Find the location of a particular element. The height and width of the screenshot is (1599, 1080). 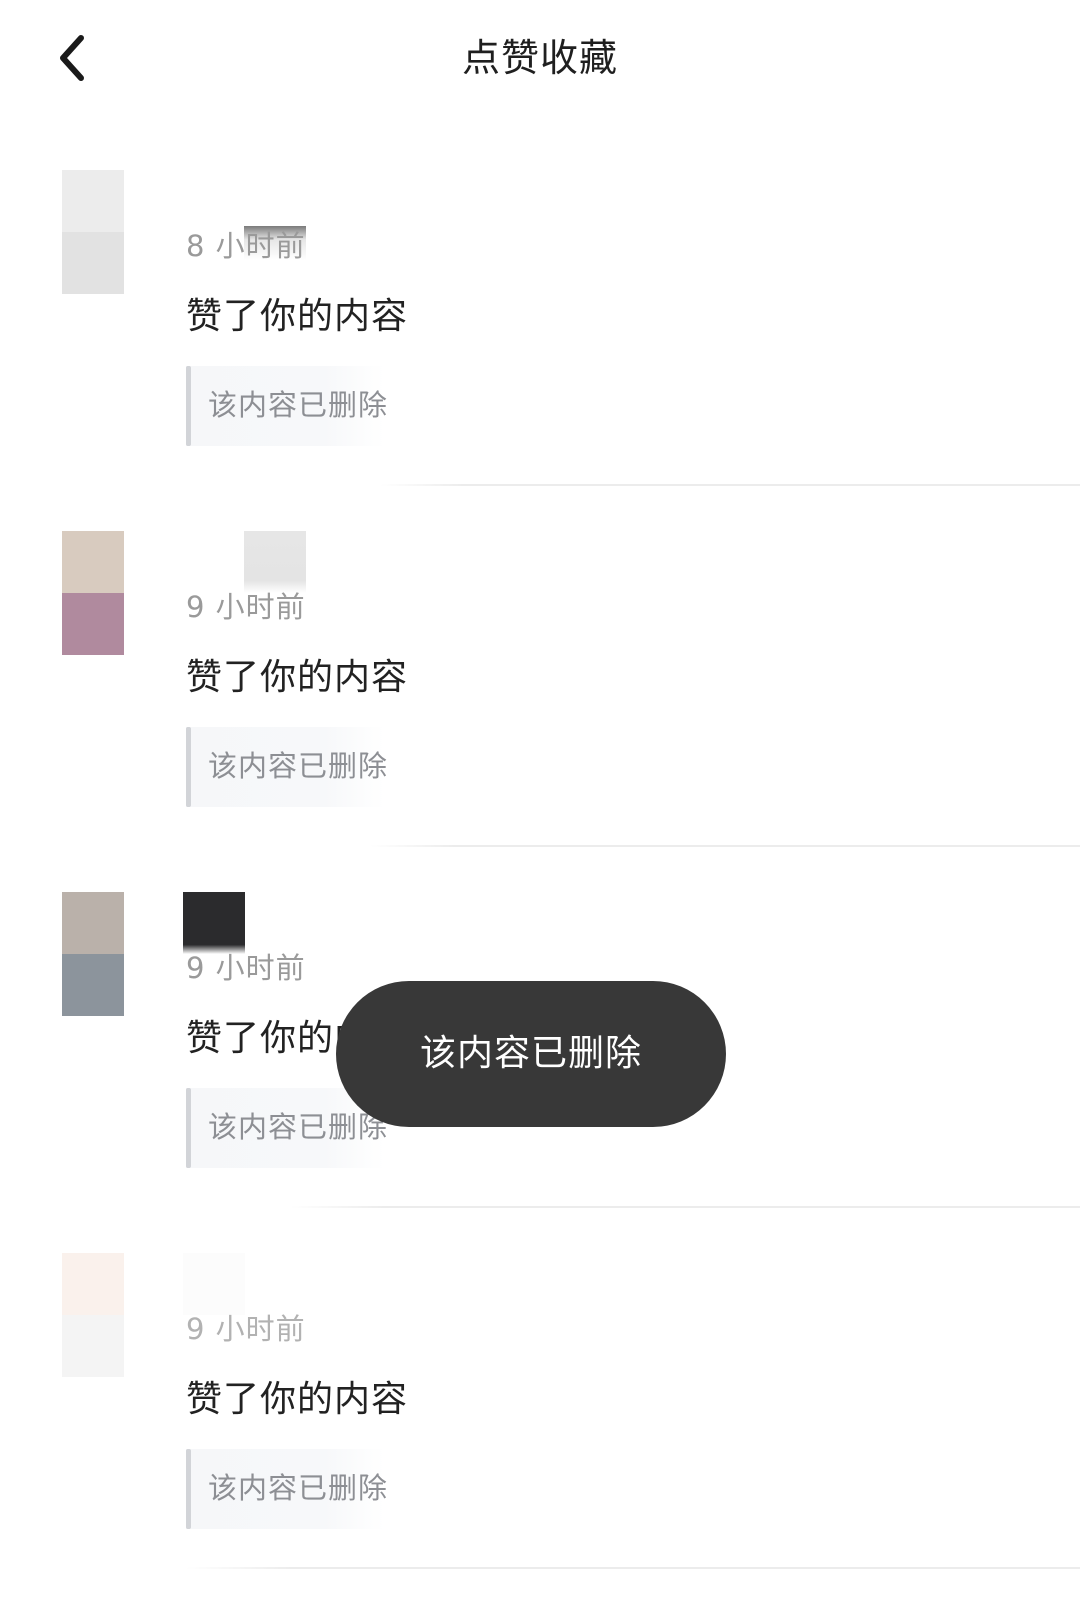

timestamp: 8 小时前 is located at coordinates (246, 246).